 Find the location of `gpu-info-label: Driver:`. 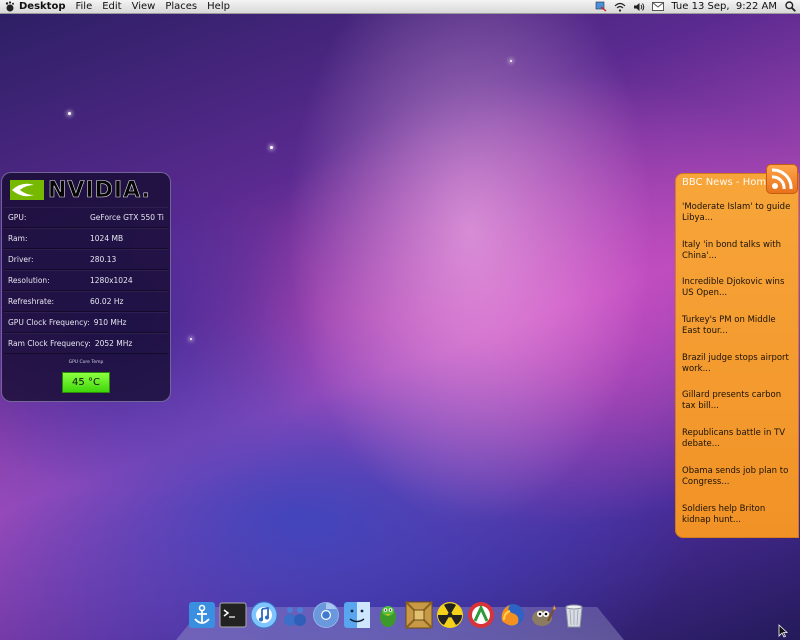

gpu-info-label: Driver: is located at coordinates (21, 259).